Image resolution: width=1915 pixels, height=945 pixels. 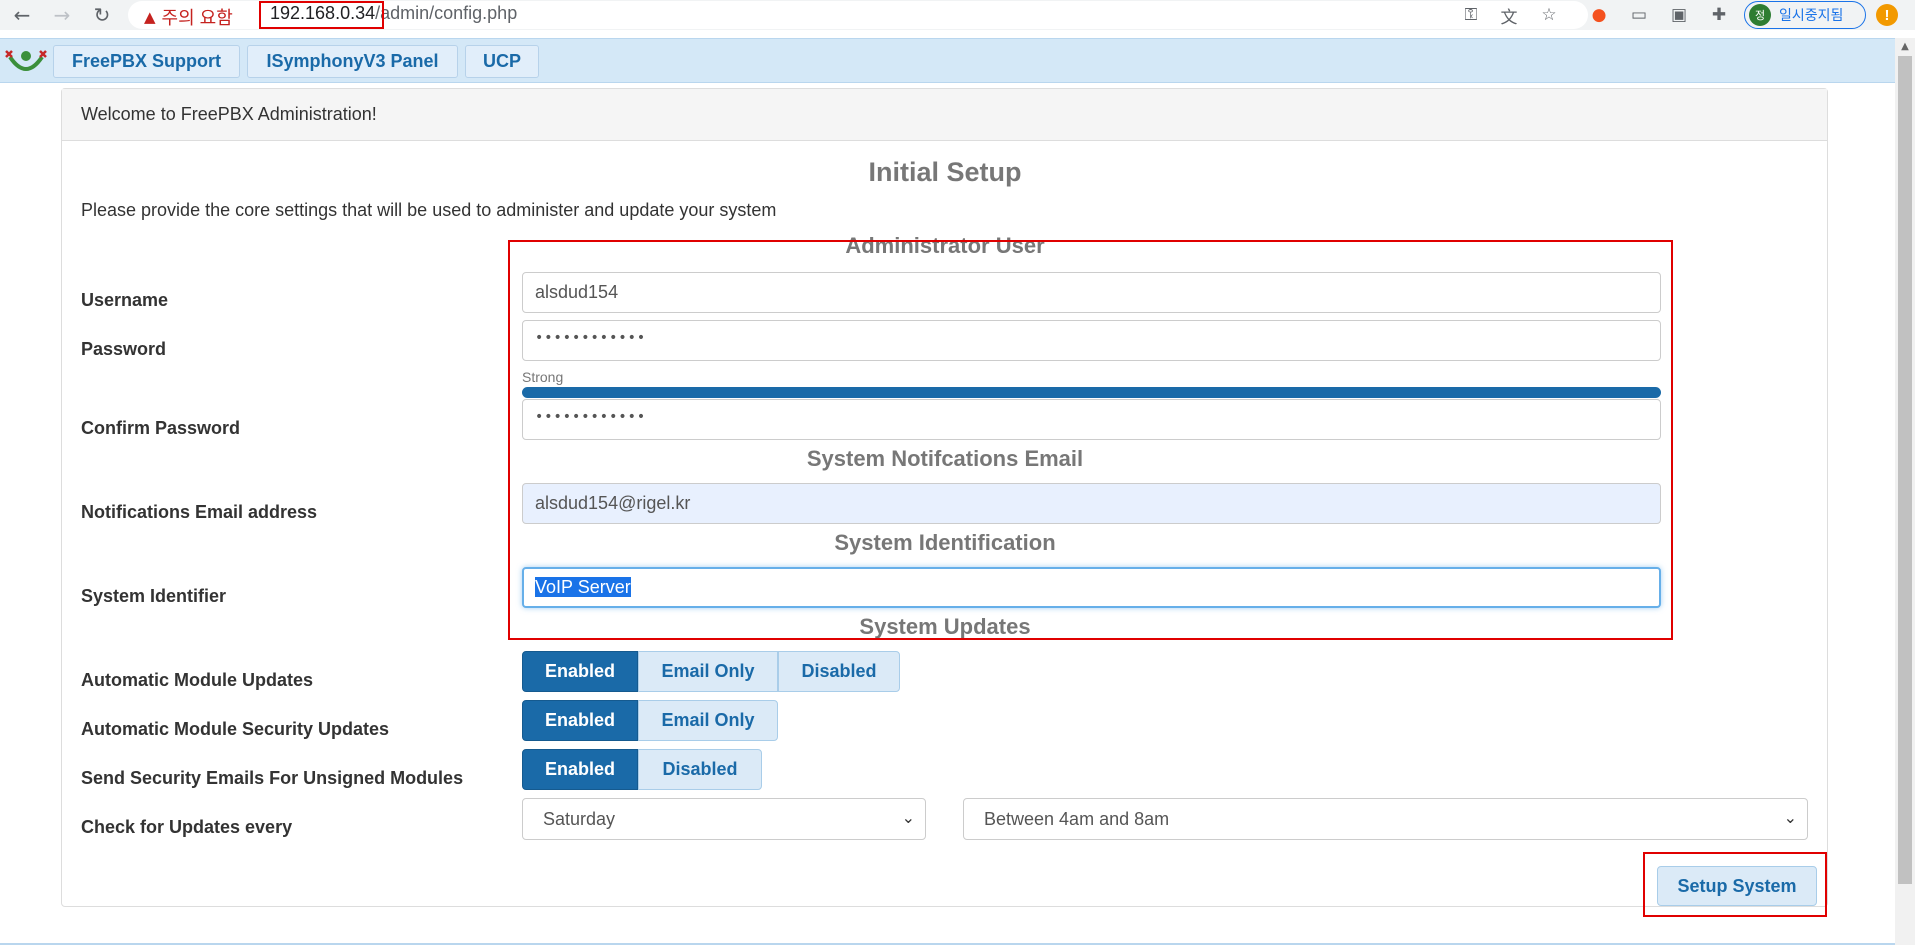 What do you see at coordinates (321, 15) in the screenshot?
I see `url-highlight-box` at bounding box center [321, 15].